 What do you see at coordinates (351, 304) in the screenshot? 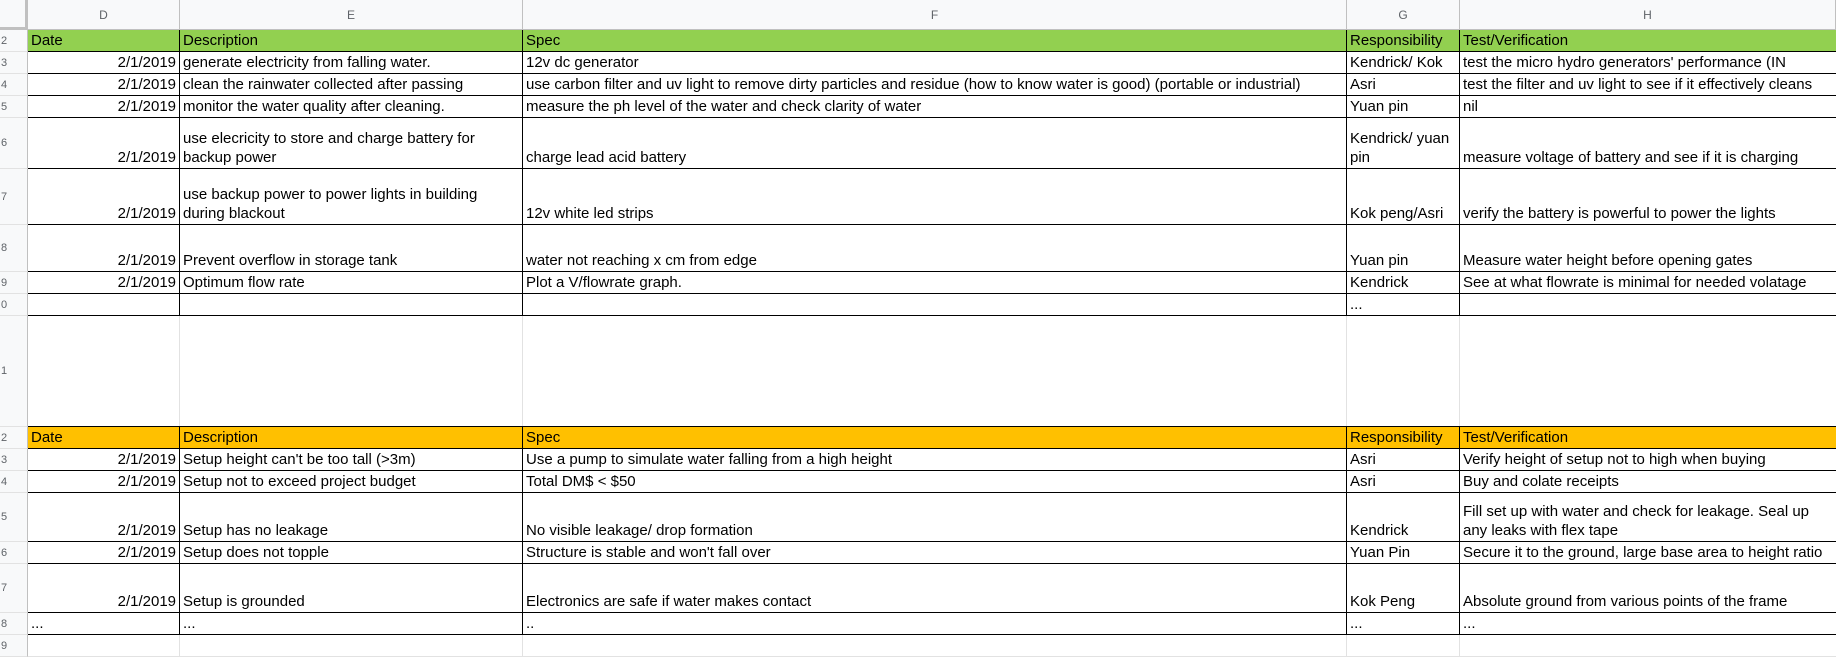
I see `description-cell` at bounding box center [351, 304].